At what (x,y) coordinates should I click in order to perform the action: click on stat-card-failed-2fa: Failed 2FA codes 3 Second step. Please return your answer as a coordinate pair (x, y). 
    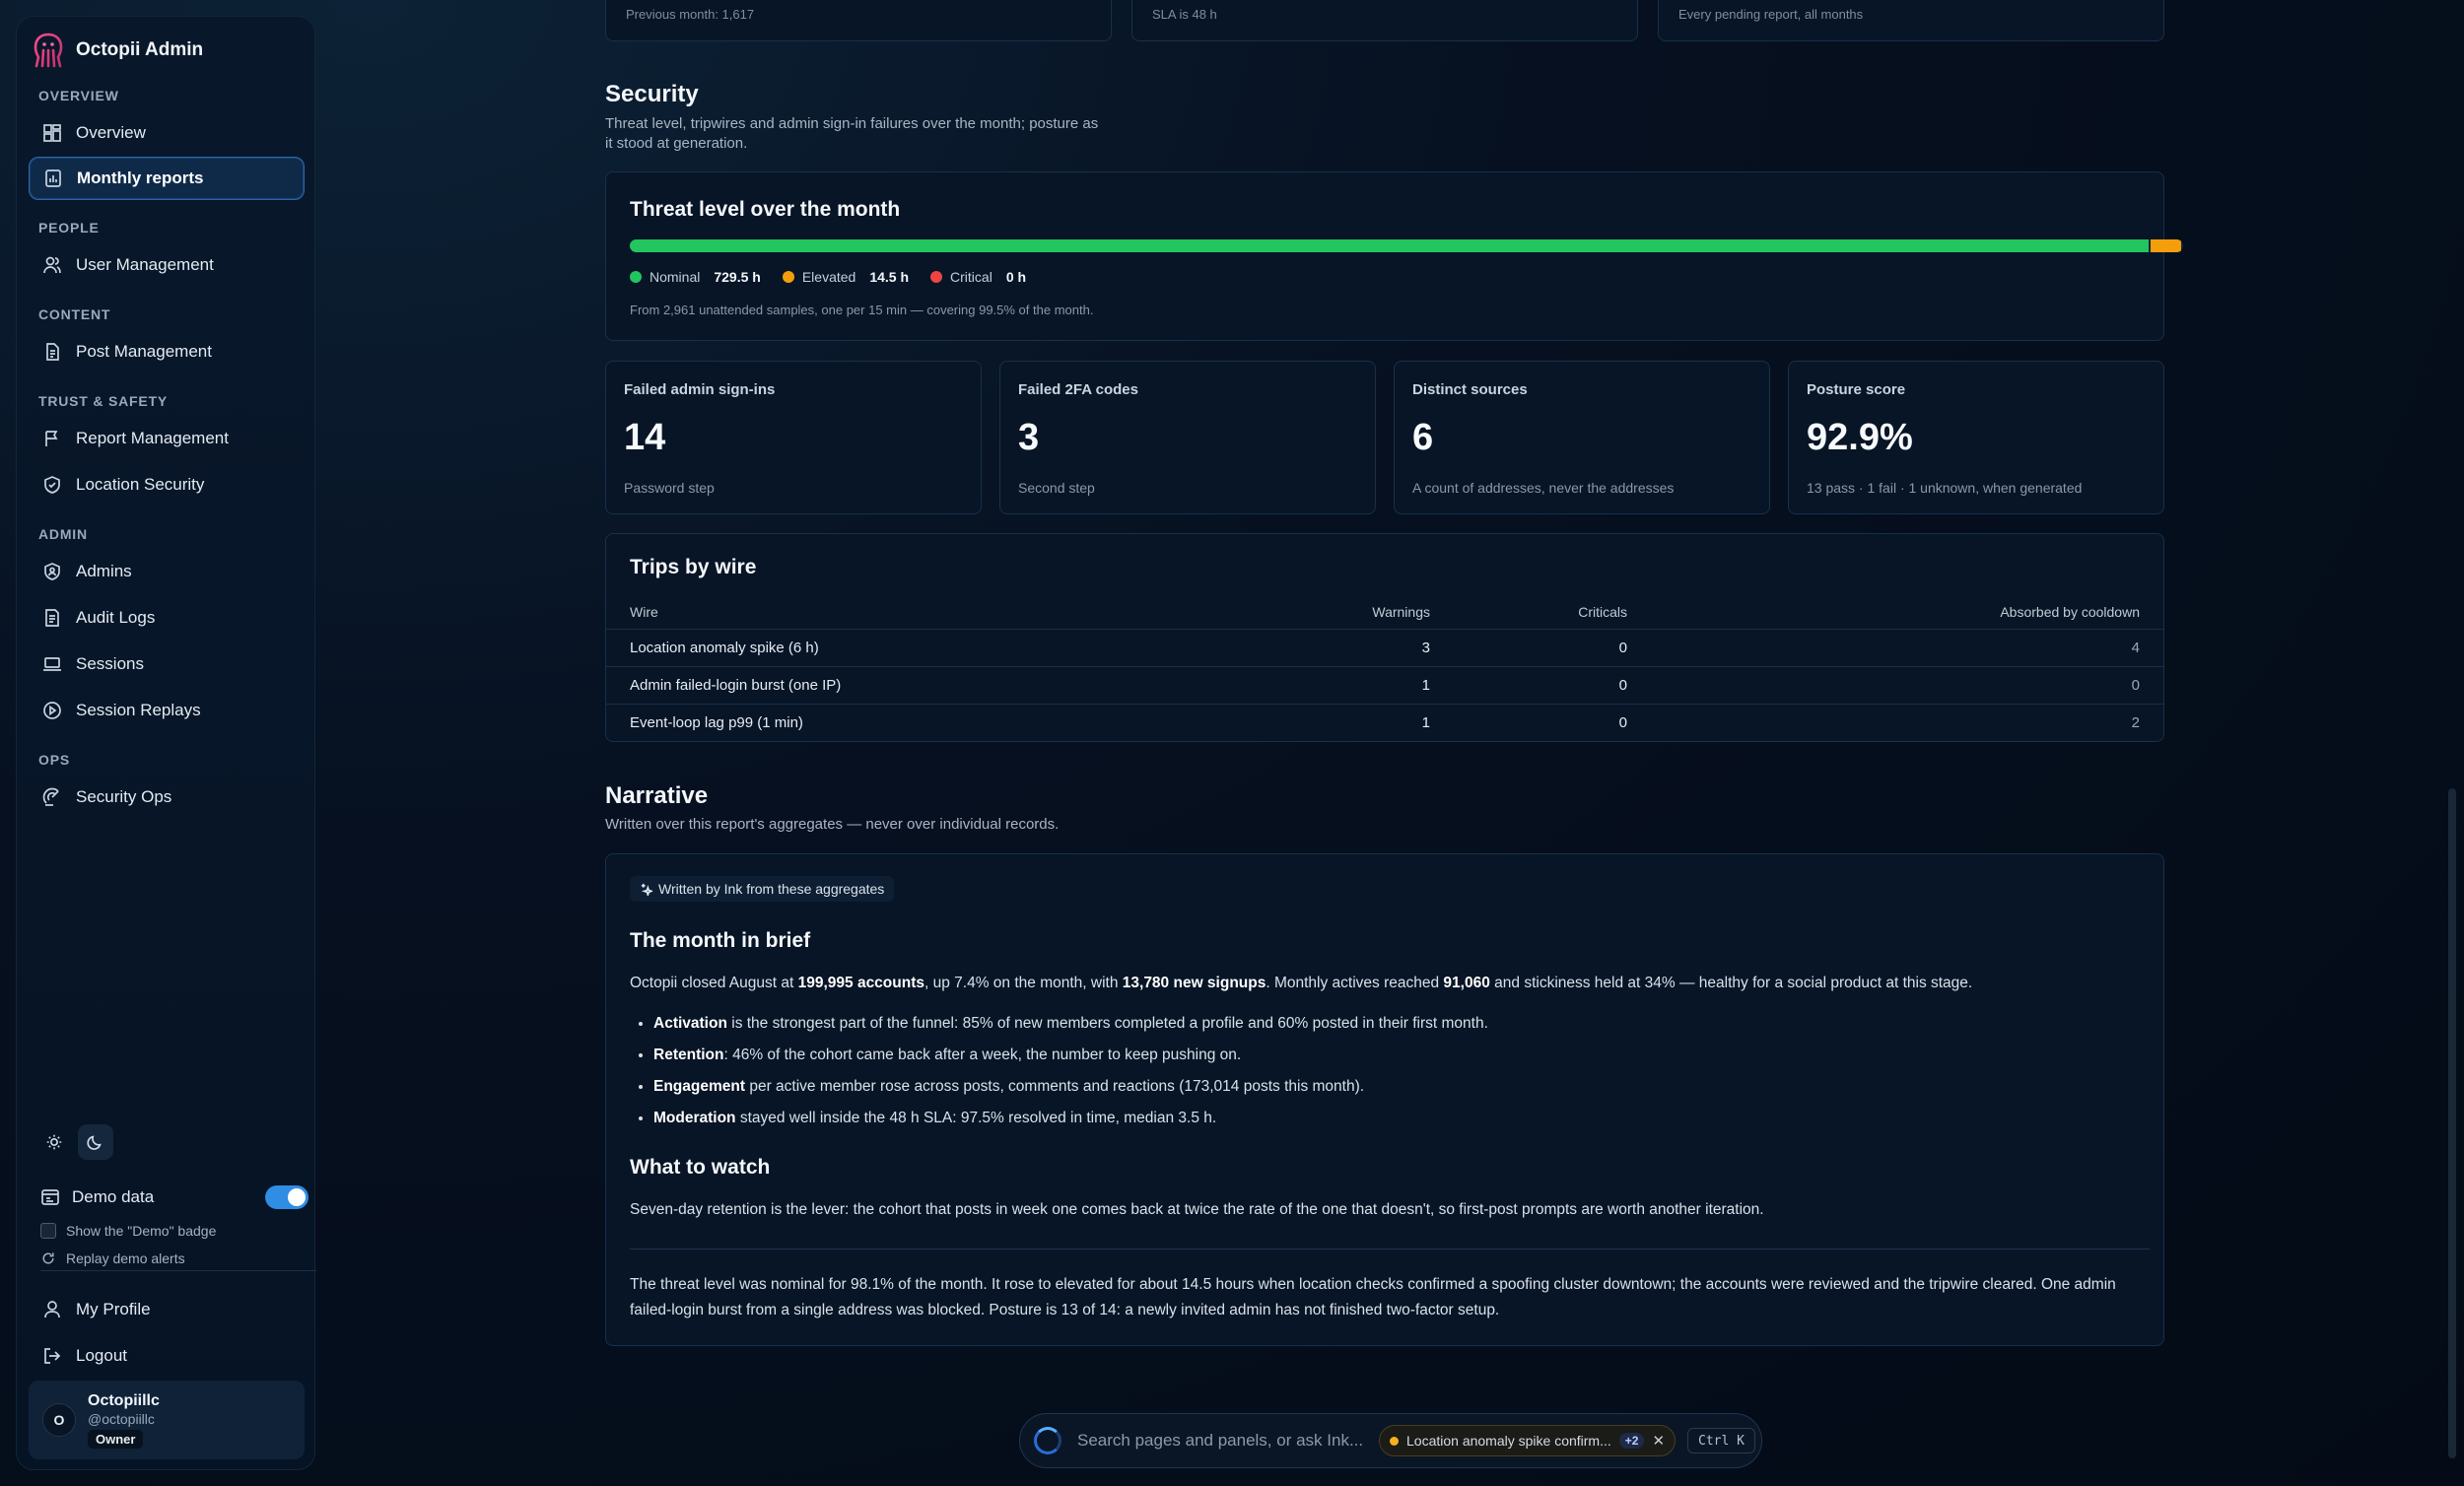
    Looking at the image, I should click on (1187, 437).